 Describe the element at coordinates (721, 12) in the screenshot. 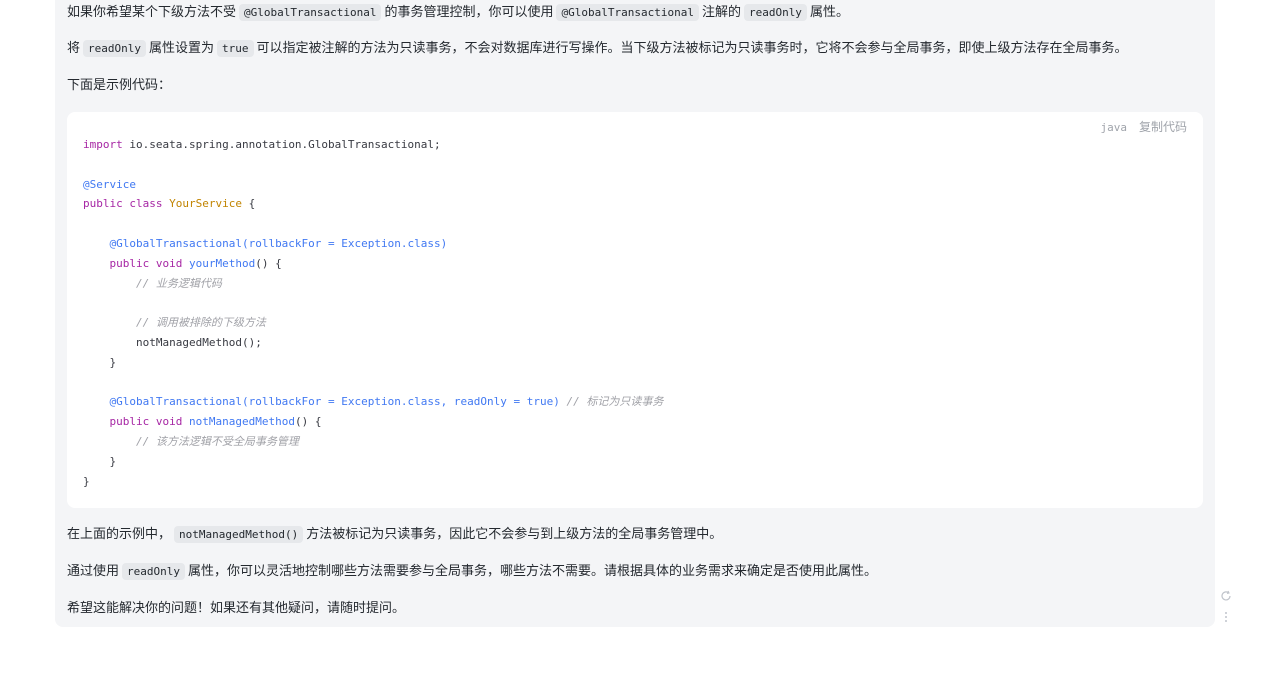

I see `text: 注解的` at that location.